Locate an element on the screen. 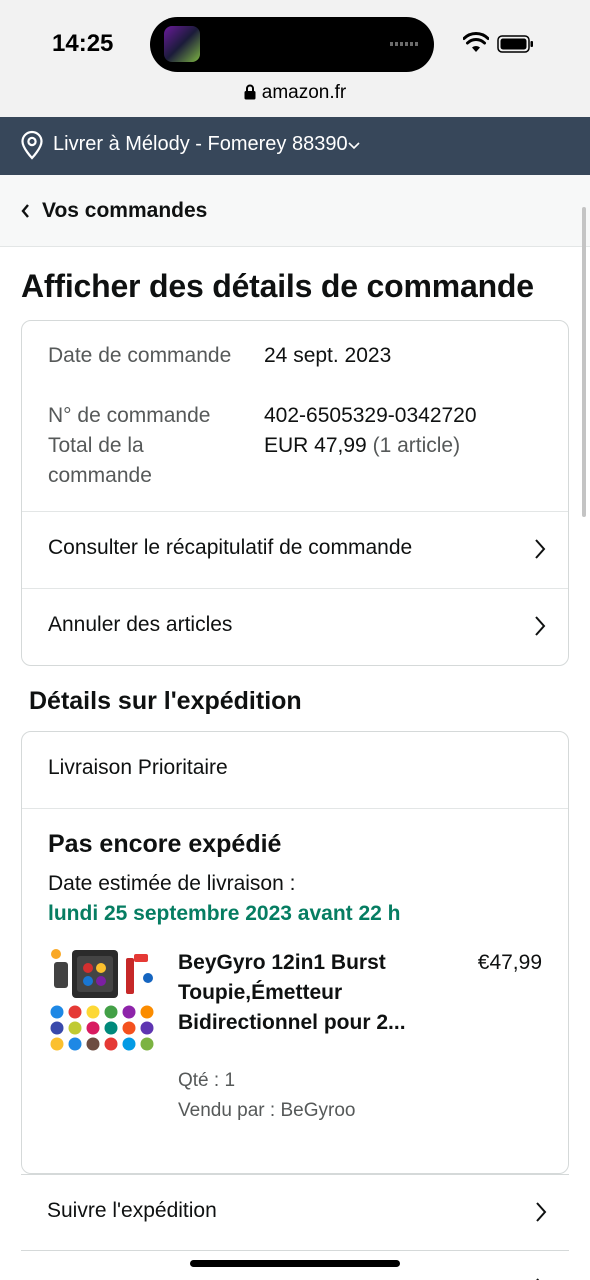 The height and width of the screenshot is (1280, 590). cancel-items-label: Annuler des articles is located at coordinates (140, 624).